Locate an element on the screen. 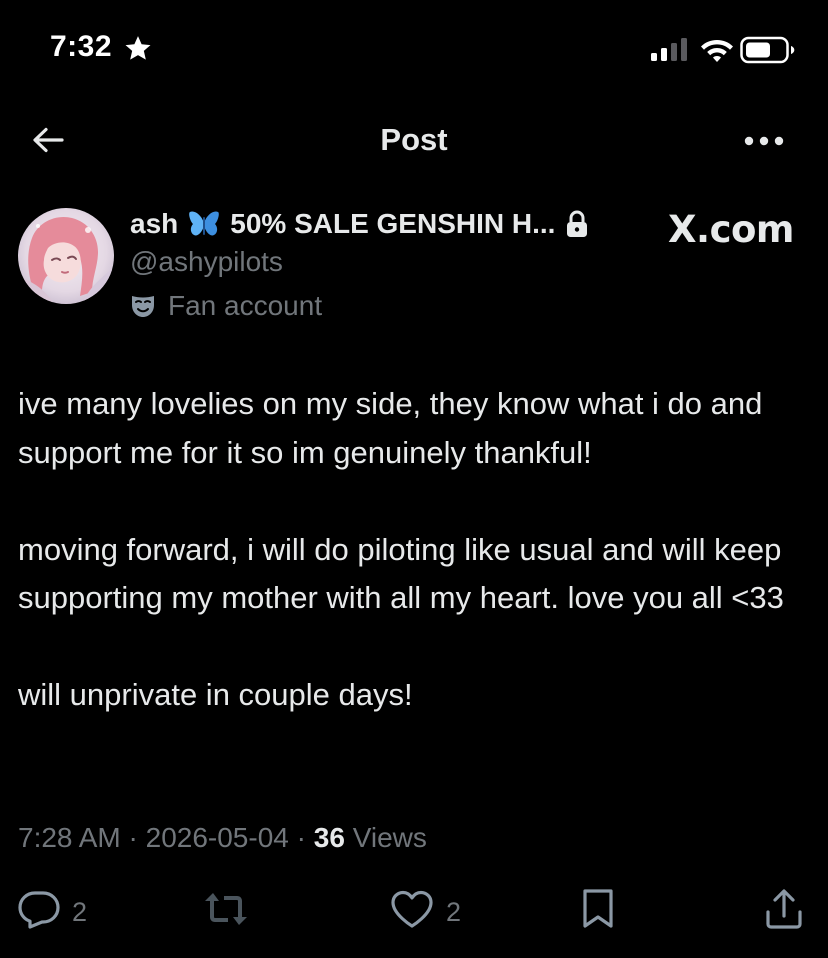 The image size is (828, 958). avatar is located at coordinates (66, 256).